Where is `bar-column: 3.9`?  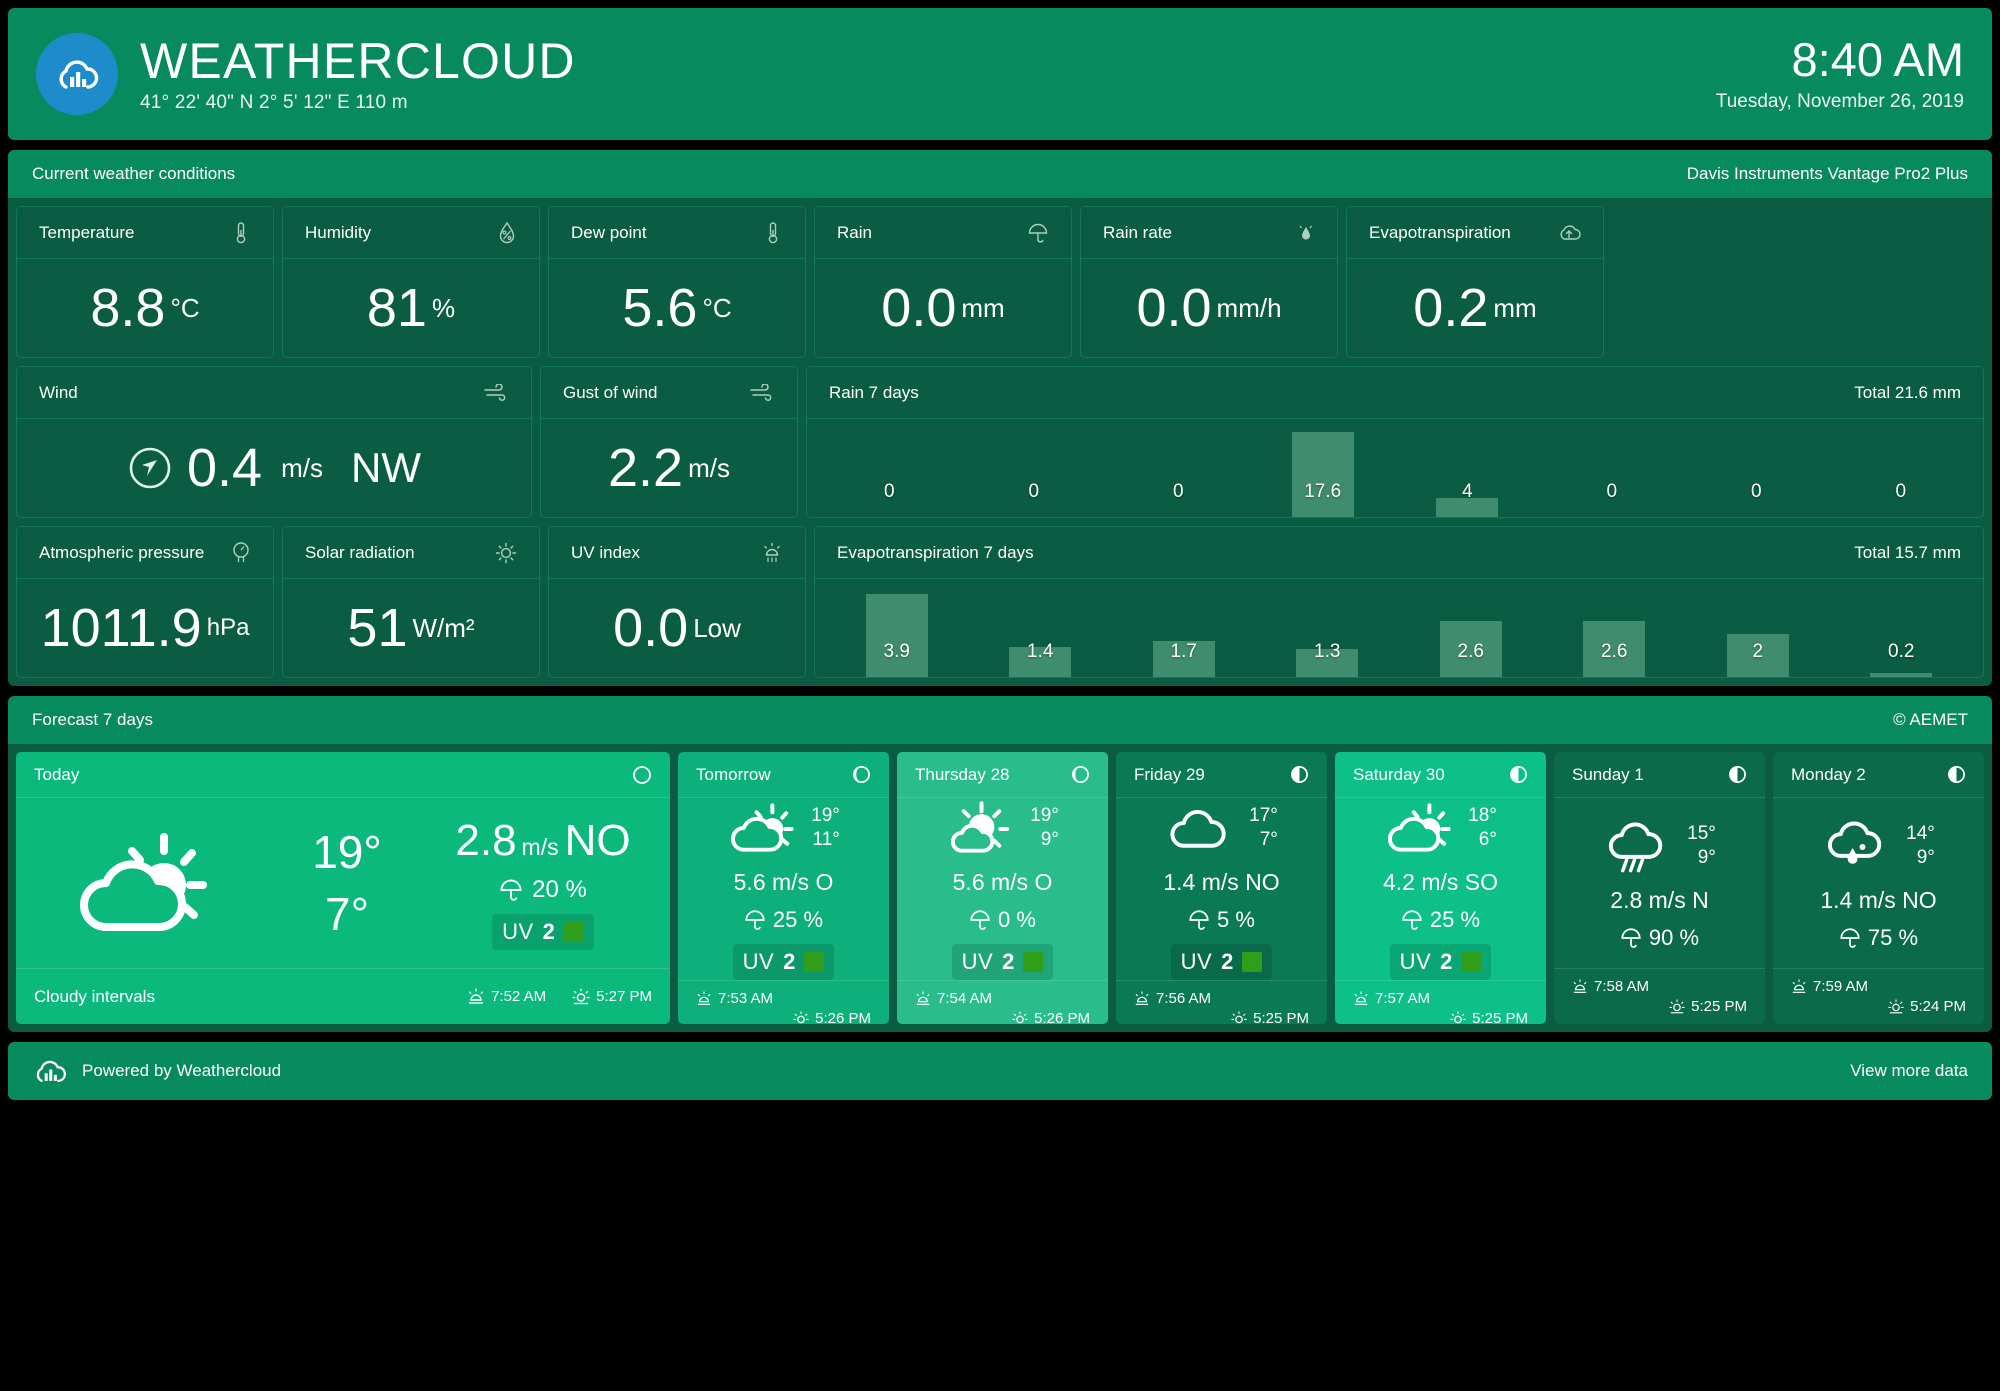
bar-column: 3.9 is located at coordinates (897, 631).